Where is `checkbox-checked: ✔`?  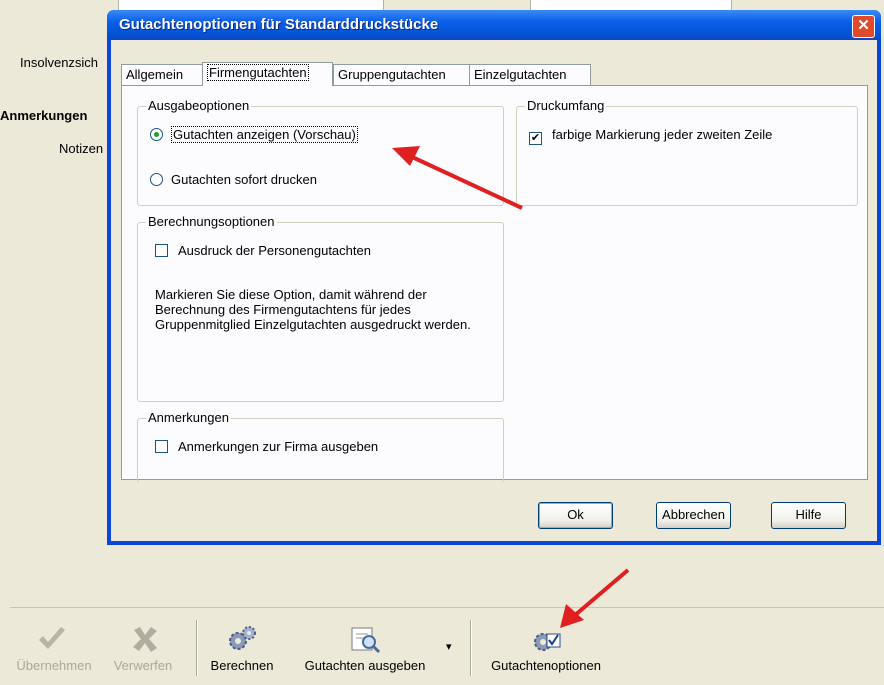
checkbox-checked: ✔ is located at coordinates (535, 138).